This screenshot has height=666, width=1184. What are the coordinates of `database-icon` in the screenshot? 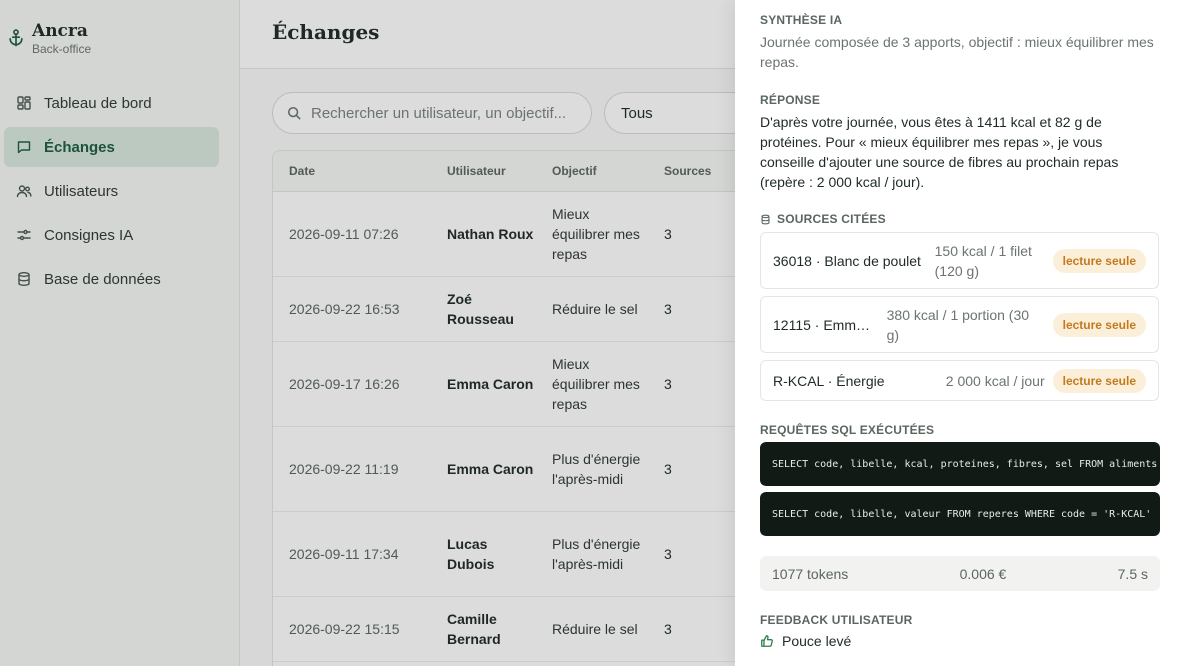 It's located at (765, 219).